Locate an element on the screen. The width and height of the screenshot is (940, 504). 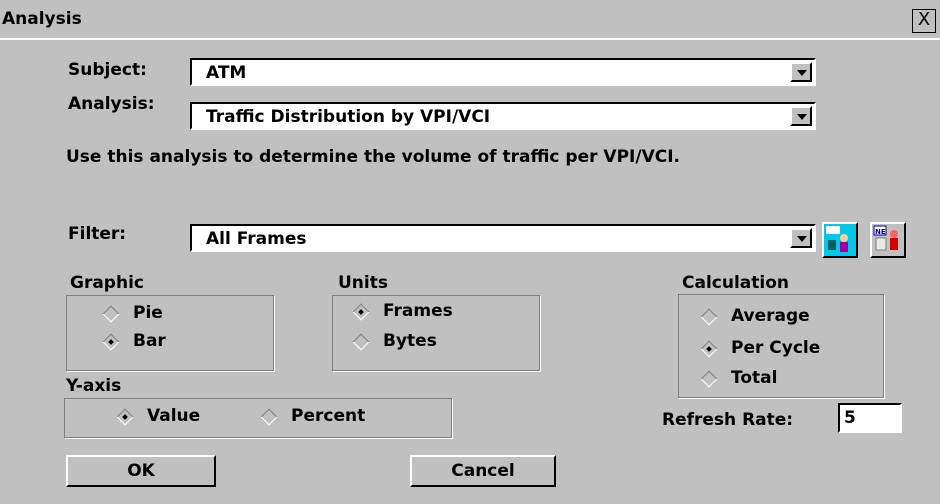
calculation-group: Average Per Cycle Total is located at coordinates (781, 346).